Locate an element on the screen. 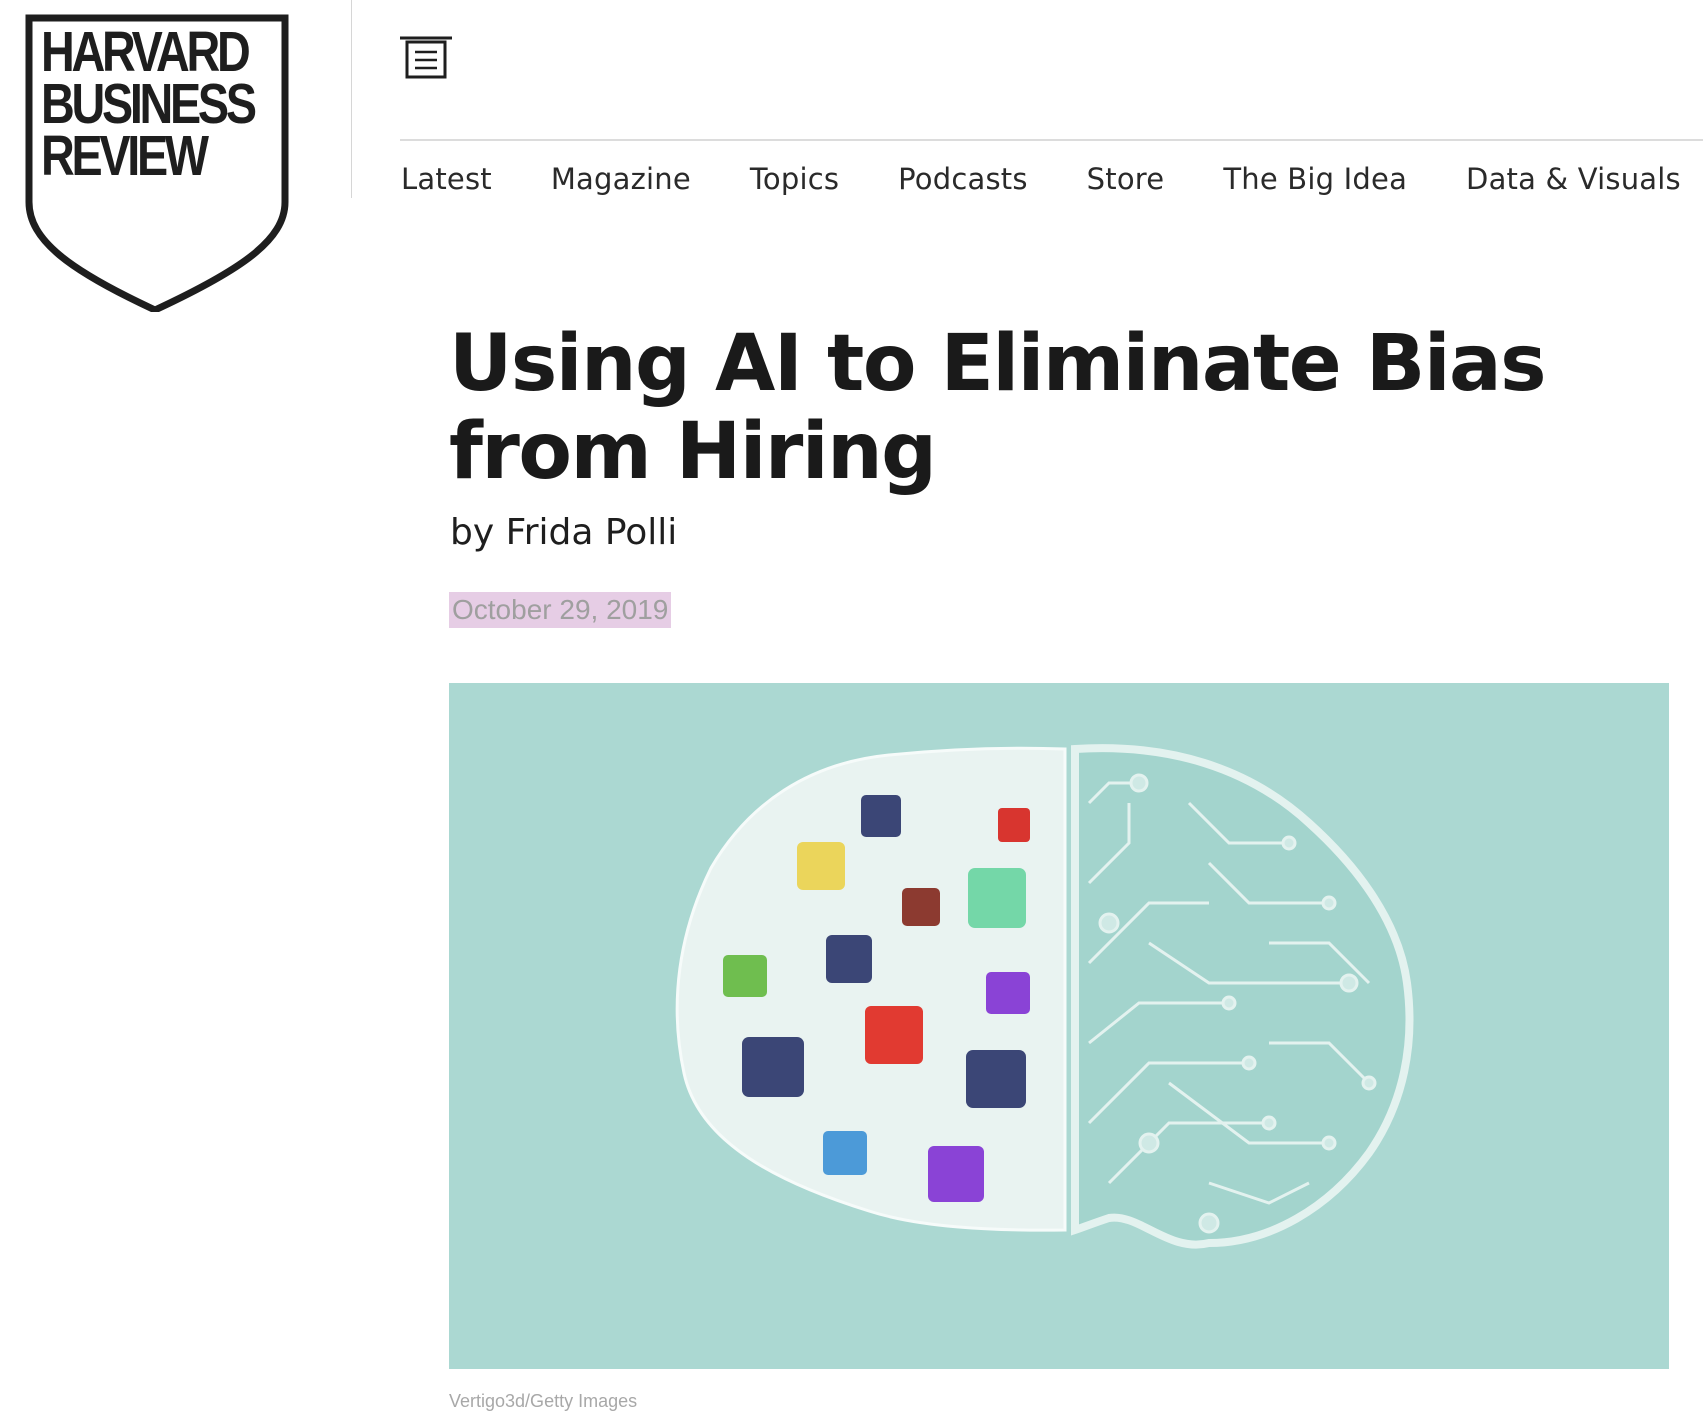 This screenshot has width=1703, height=1412. article-title: Using AI to Eliminate Bias from Hiring is located at coordinates (998, 408).